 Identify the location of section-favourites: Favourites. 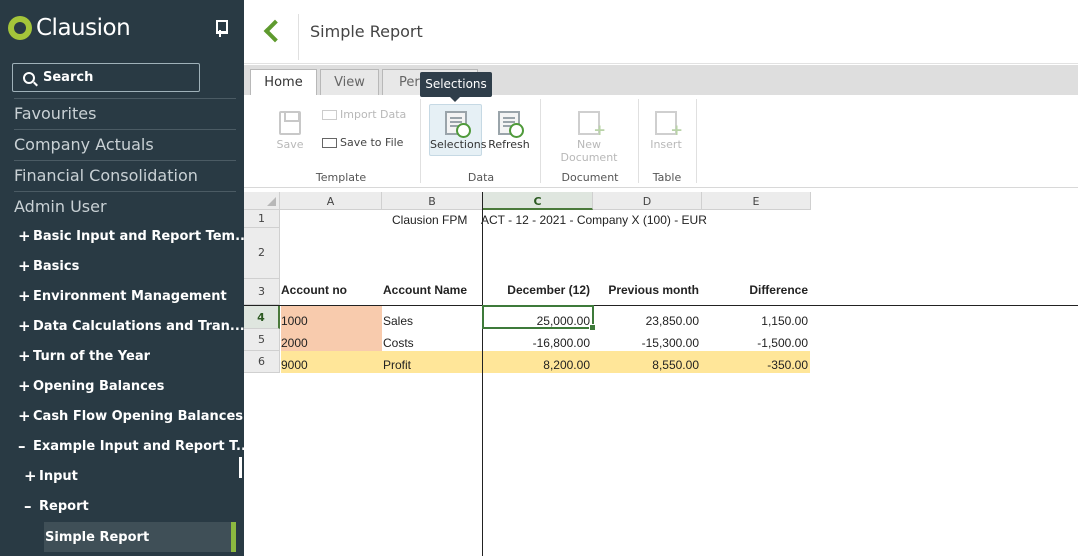
(125, 113).